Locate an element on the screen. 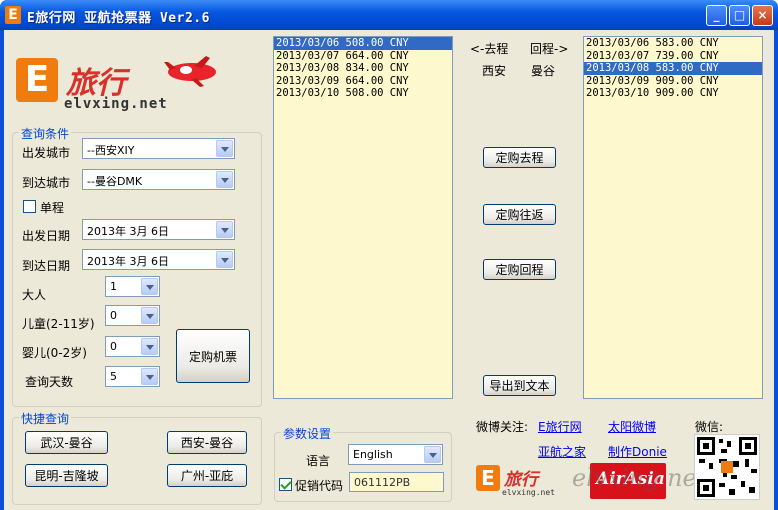  quick-route-button: 西安-曼谷 is located at coordinates (207, 442).